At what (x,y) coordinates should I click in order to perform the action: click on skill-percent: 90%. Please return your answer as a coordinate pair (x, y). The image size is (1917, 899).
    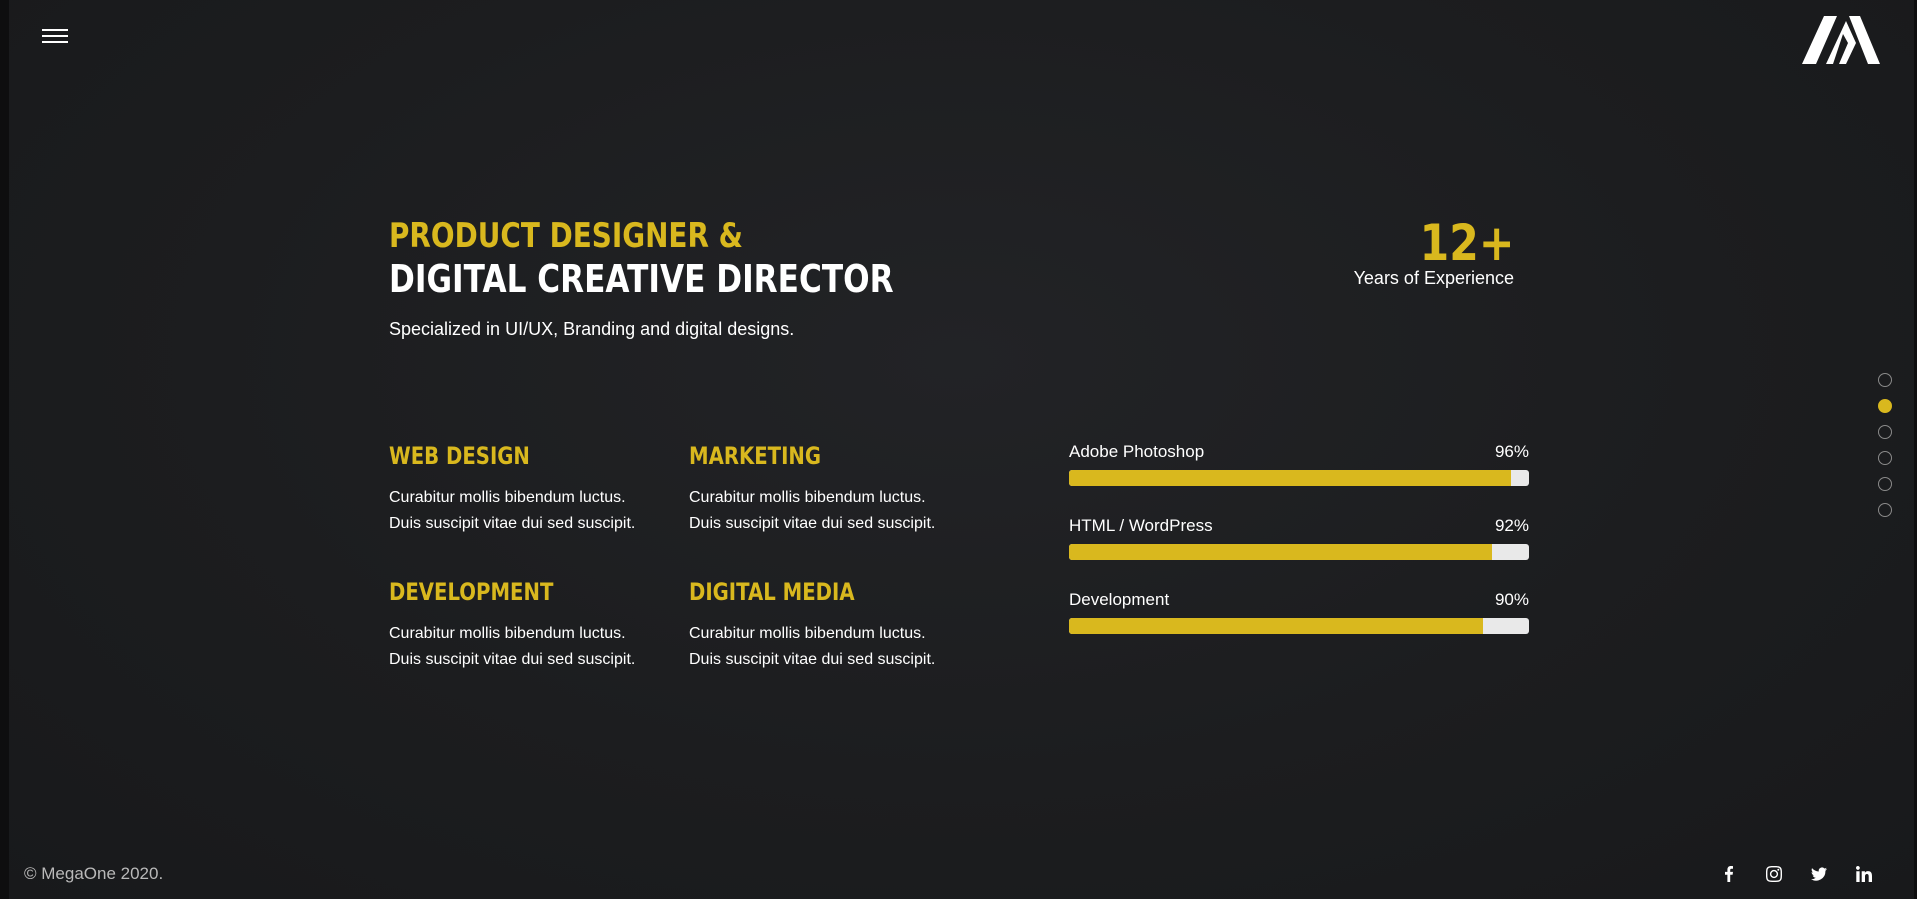
    Looking at the image, I should click on (1511, 599).